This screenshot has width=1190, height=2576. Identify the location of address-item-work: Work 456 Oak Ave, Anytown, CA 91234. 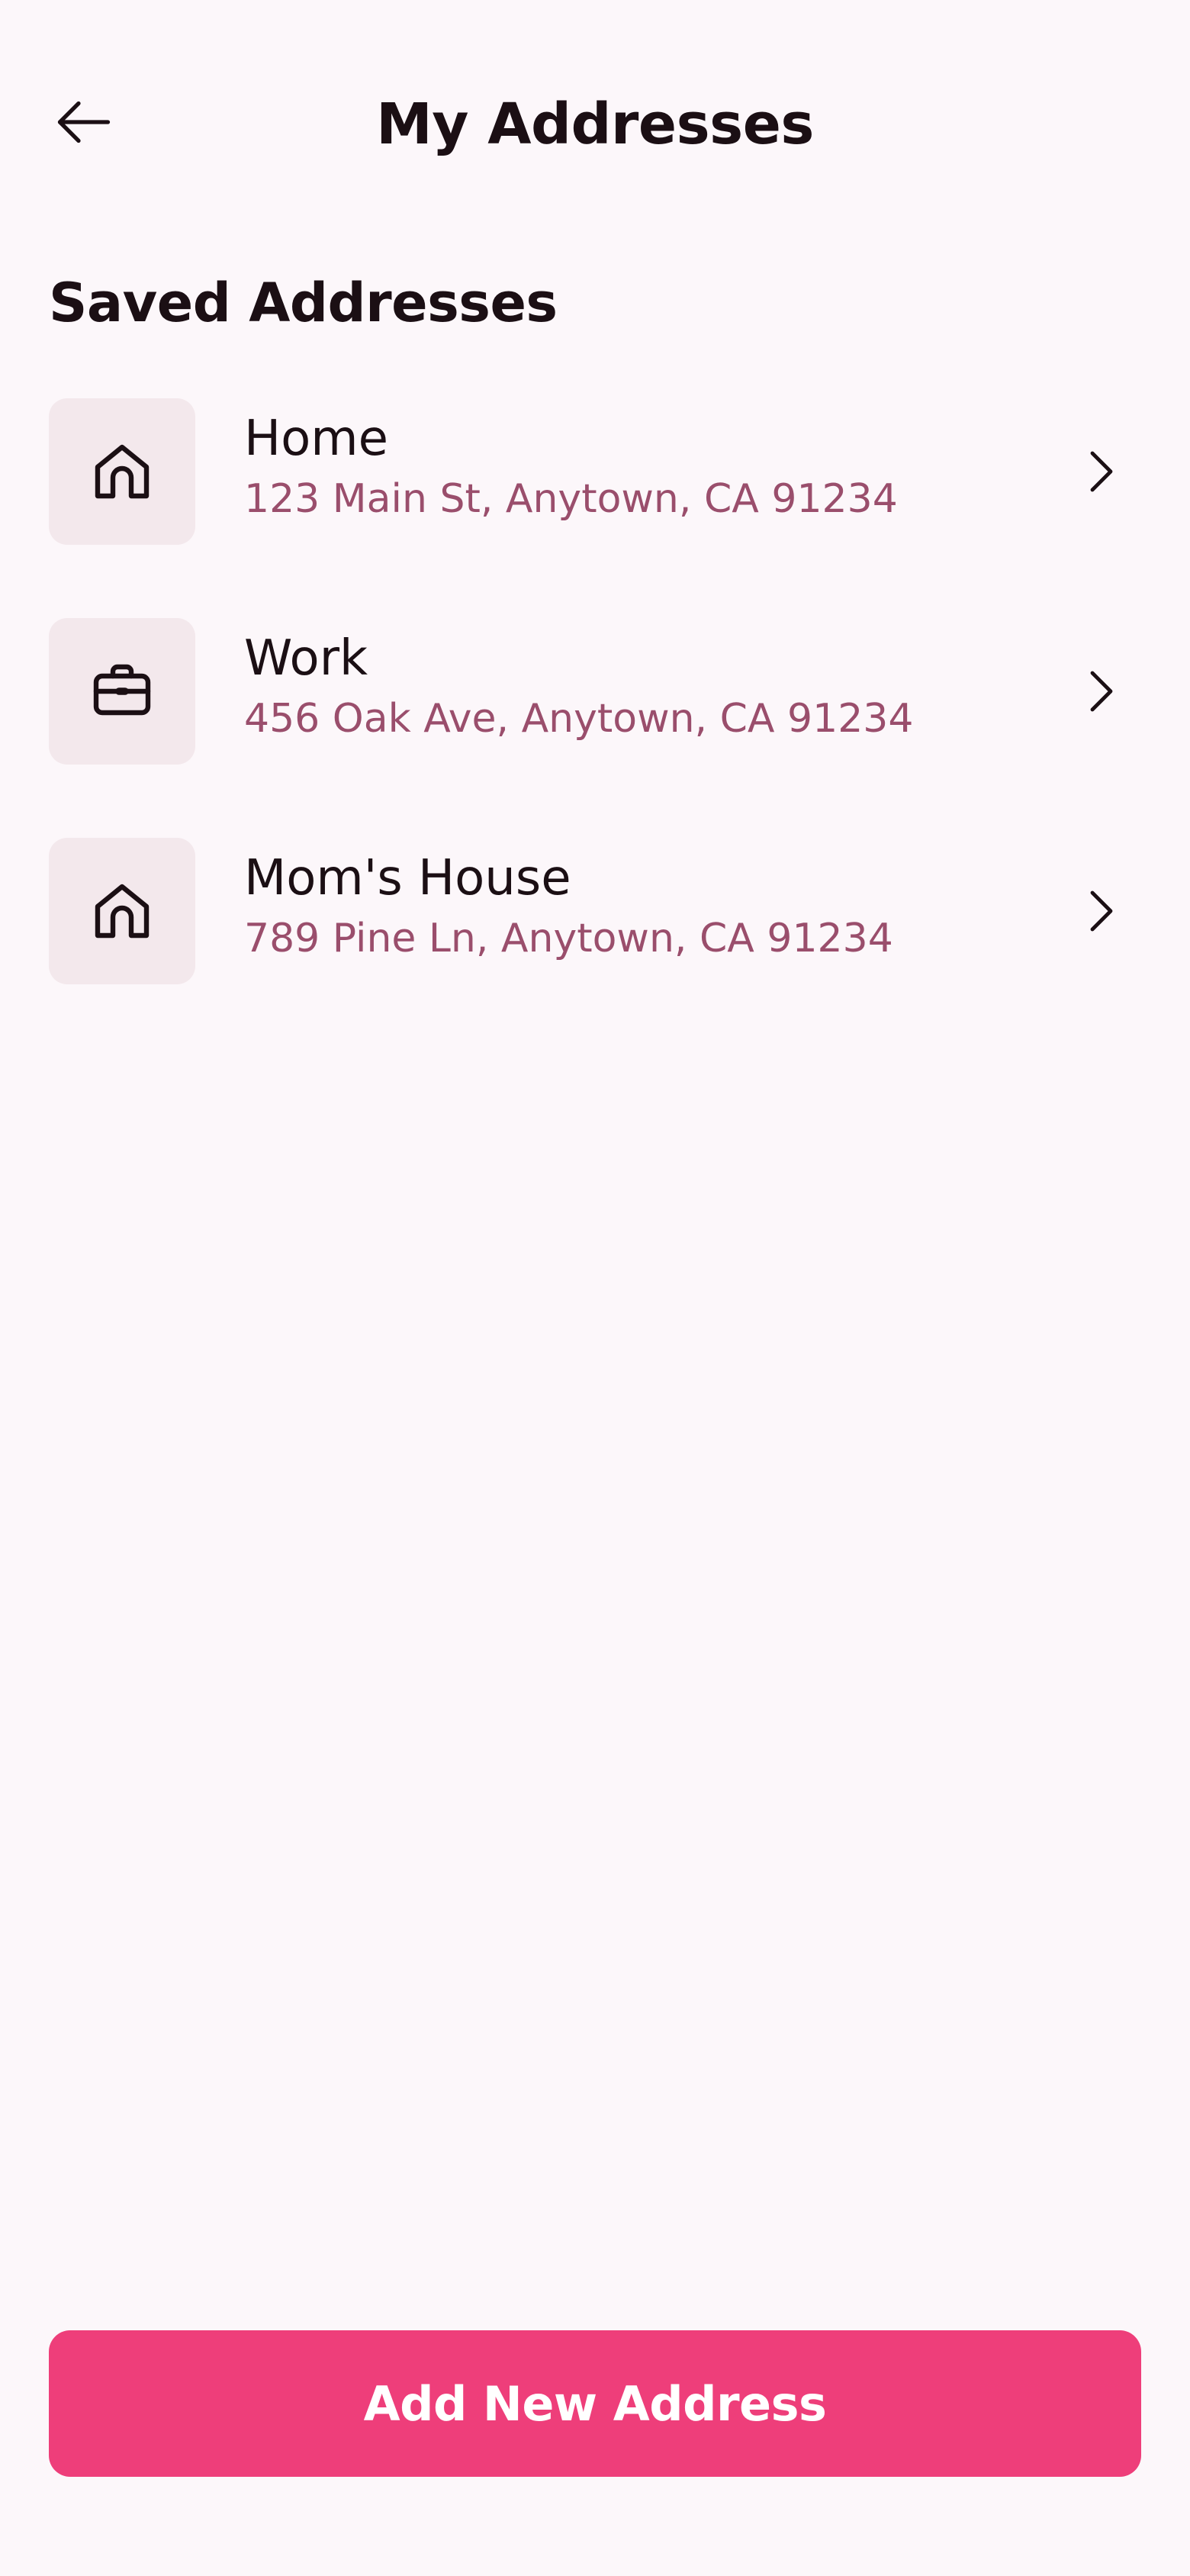
(595, 691).